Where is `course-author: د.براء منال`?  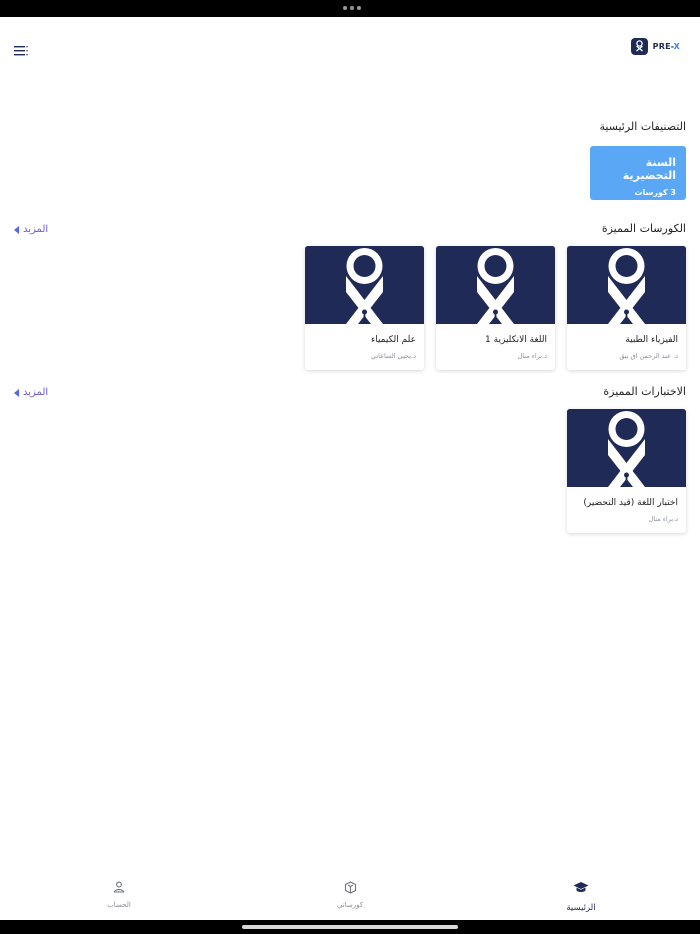
course-author: د.براء منال is located at coordinates (532, 356).